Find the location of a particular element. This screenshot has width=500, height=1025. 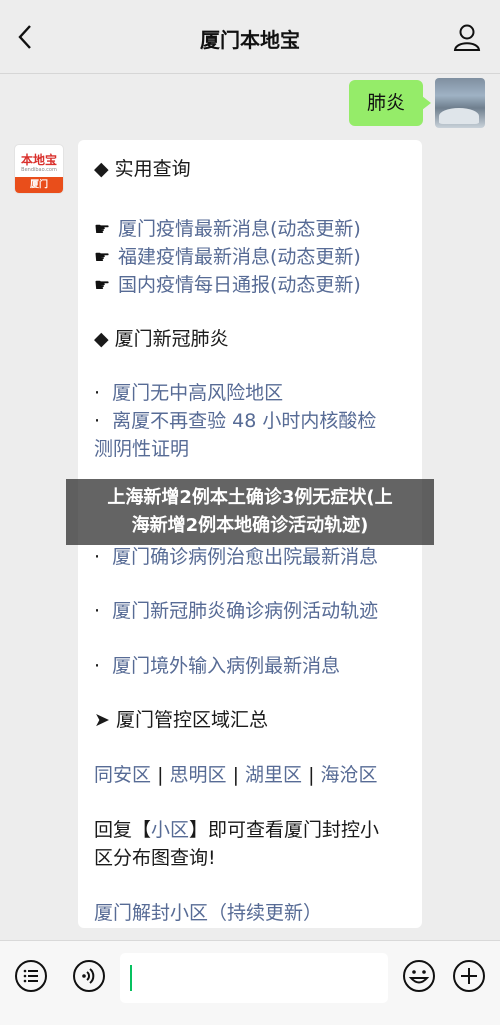

link-unsealed-communities: 厦门解封小区（持续更新） is located at coordinates (208, 911).